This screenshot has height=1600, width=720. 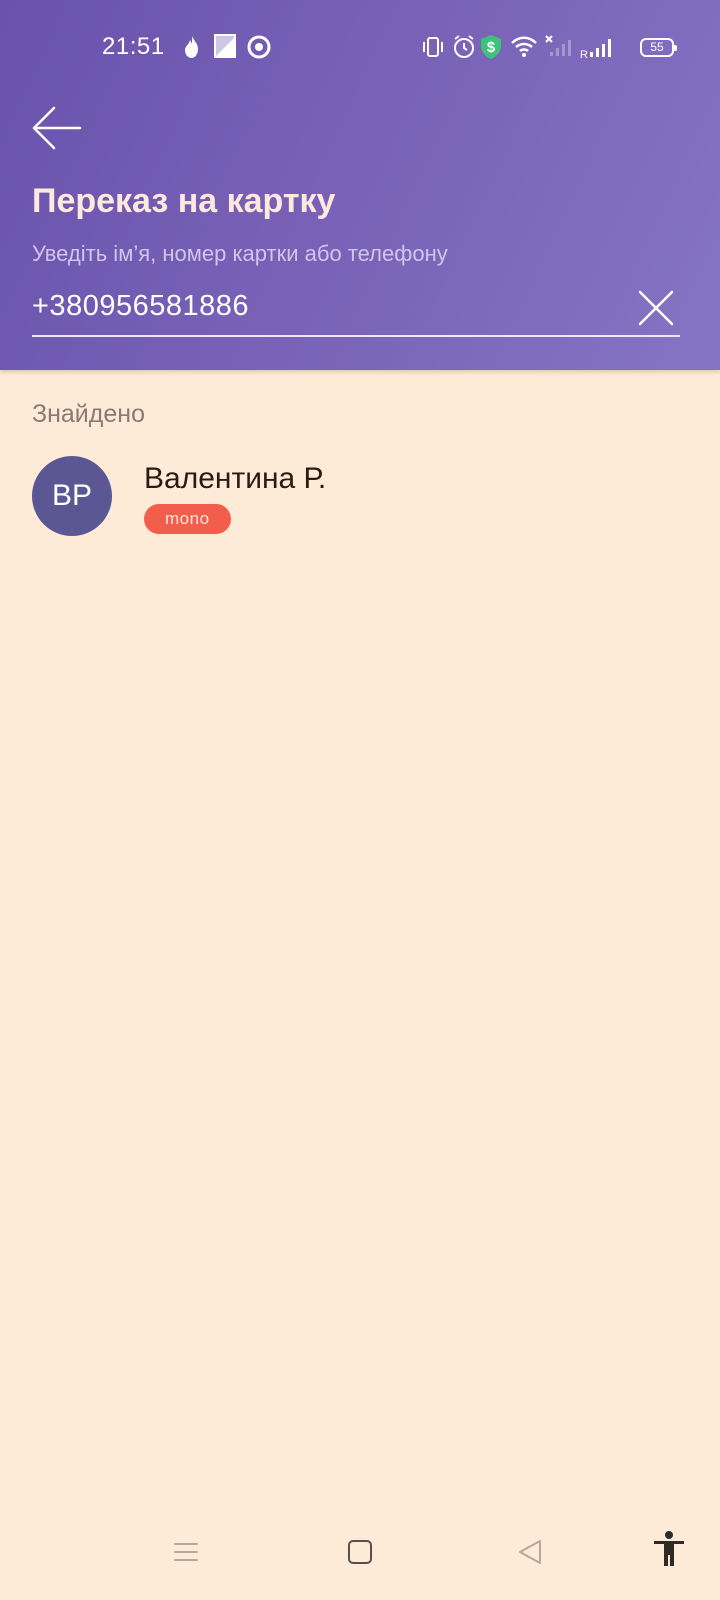 What do you see at coordinates (464, 46) in the screenshot?
I see `alarm-icon` at bounding box center [464, 46].